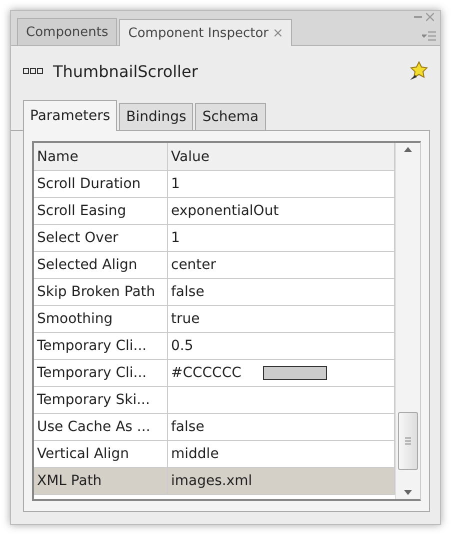  What do you see at coordinates (214, 184) in the screenshot?
I see `parameter-row: Scroll Duration 1` at bounding box center [214, 184].